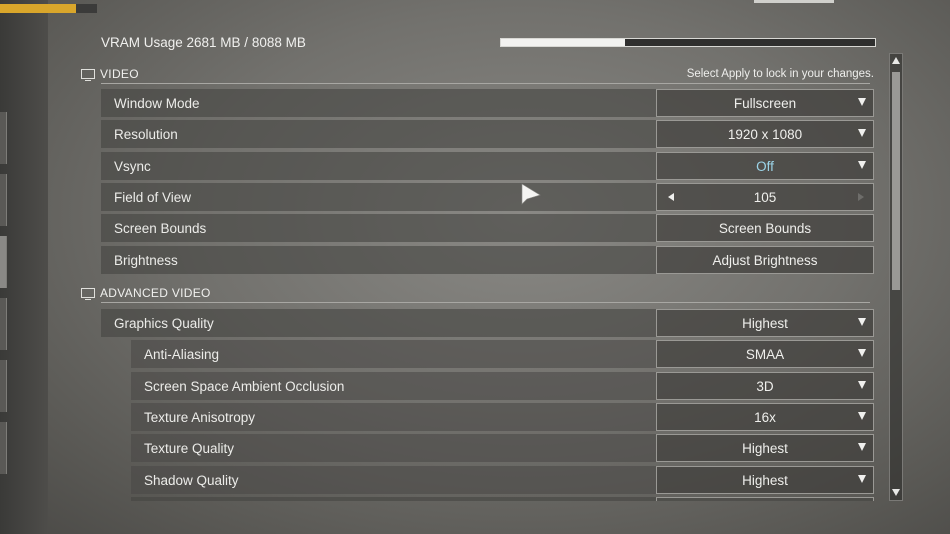 This screenshot has width=950, height=534. I want to click on resolution-dropdown: 1920 x 1080, so click(765, 134).